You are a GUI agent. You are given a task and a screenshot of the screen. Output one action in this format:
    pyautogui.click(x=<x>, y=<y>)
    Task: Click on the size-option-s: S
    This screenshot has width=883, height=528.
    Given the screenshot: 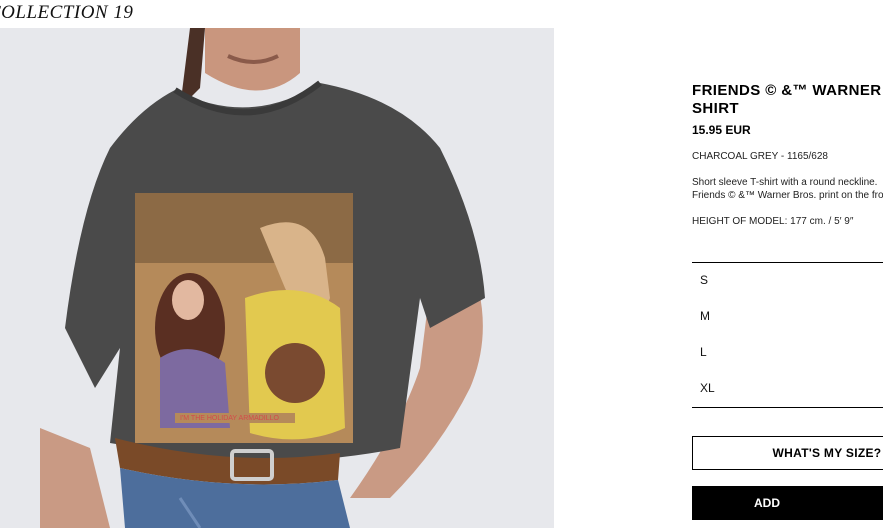 What is the action you would take?
    pyautogui.click(x=787, y=281)
    